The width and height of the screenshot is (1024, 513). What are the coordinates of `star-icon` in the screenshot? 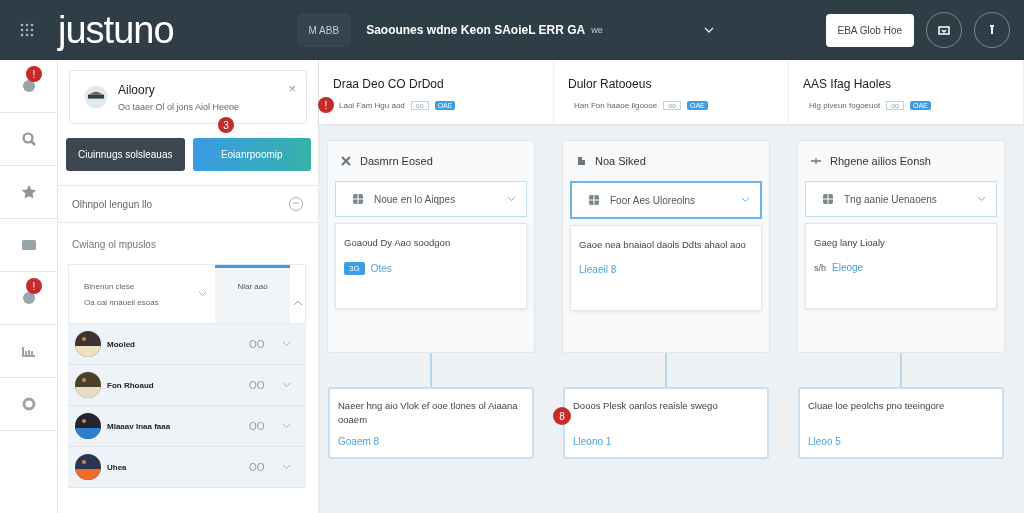 It's located at (28, 192).